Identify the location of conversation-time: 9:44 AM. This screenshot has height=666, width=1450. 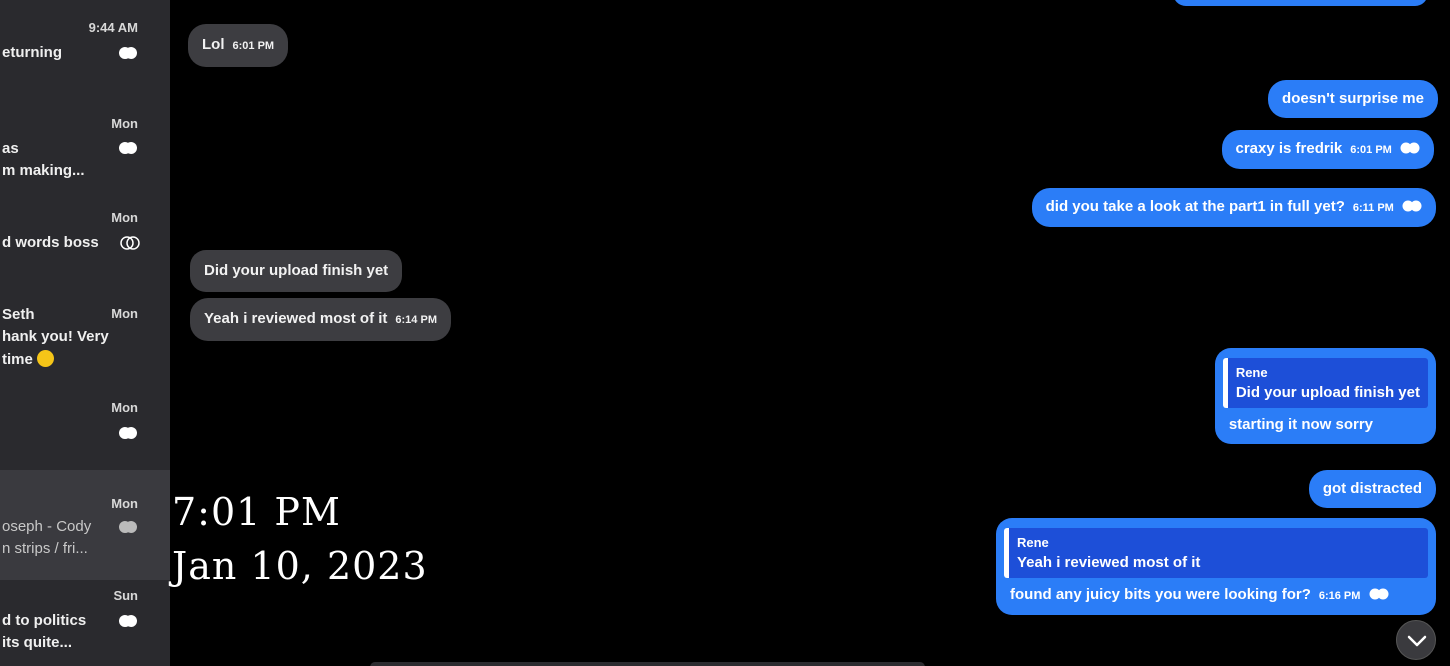
(113, 27).